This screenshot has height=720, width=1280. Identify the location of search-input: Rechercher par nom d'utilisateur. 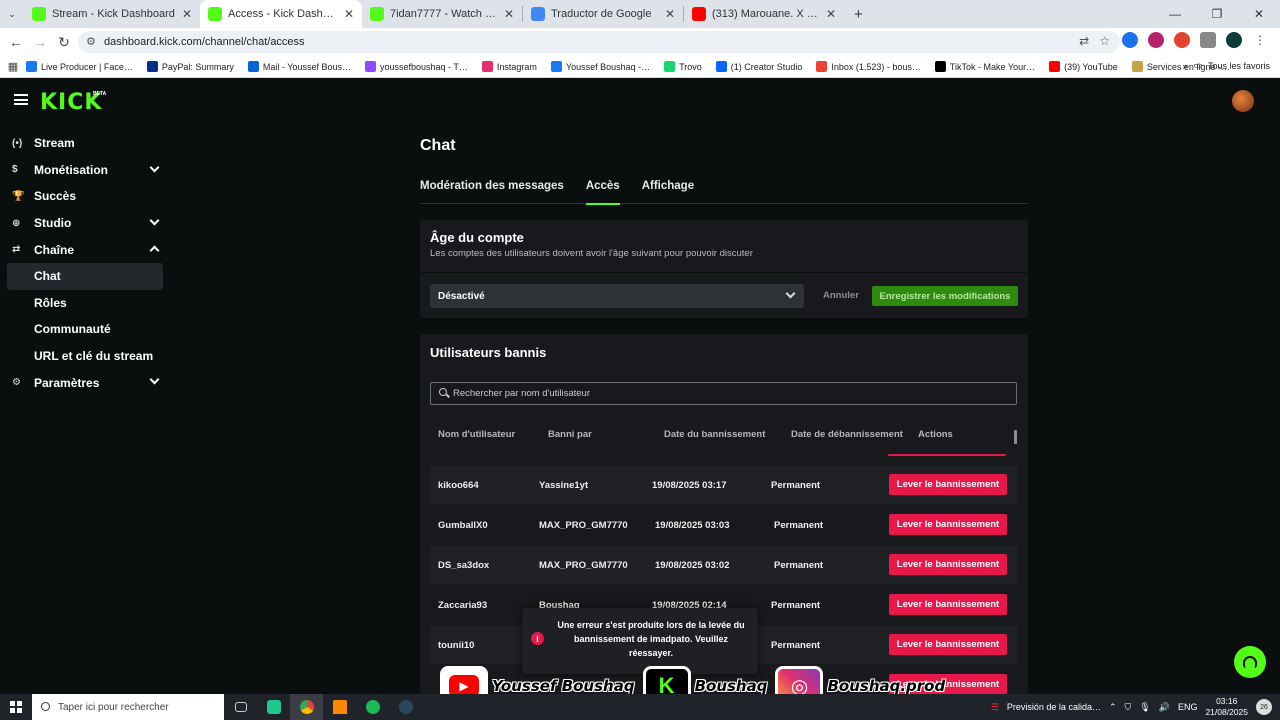
(723, 393).